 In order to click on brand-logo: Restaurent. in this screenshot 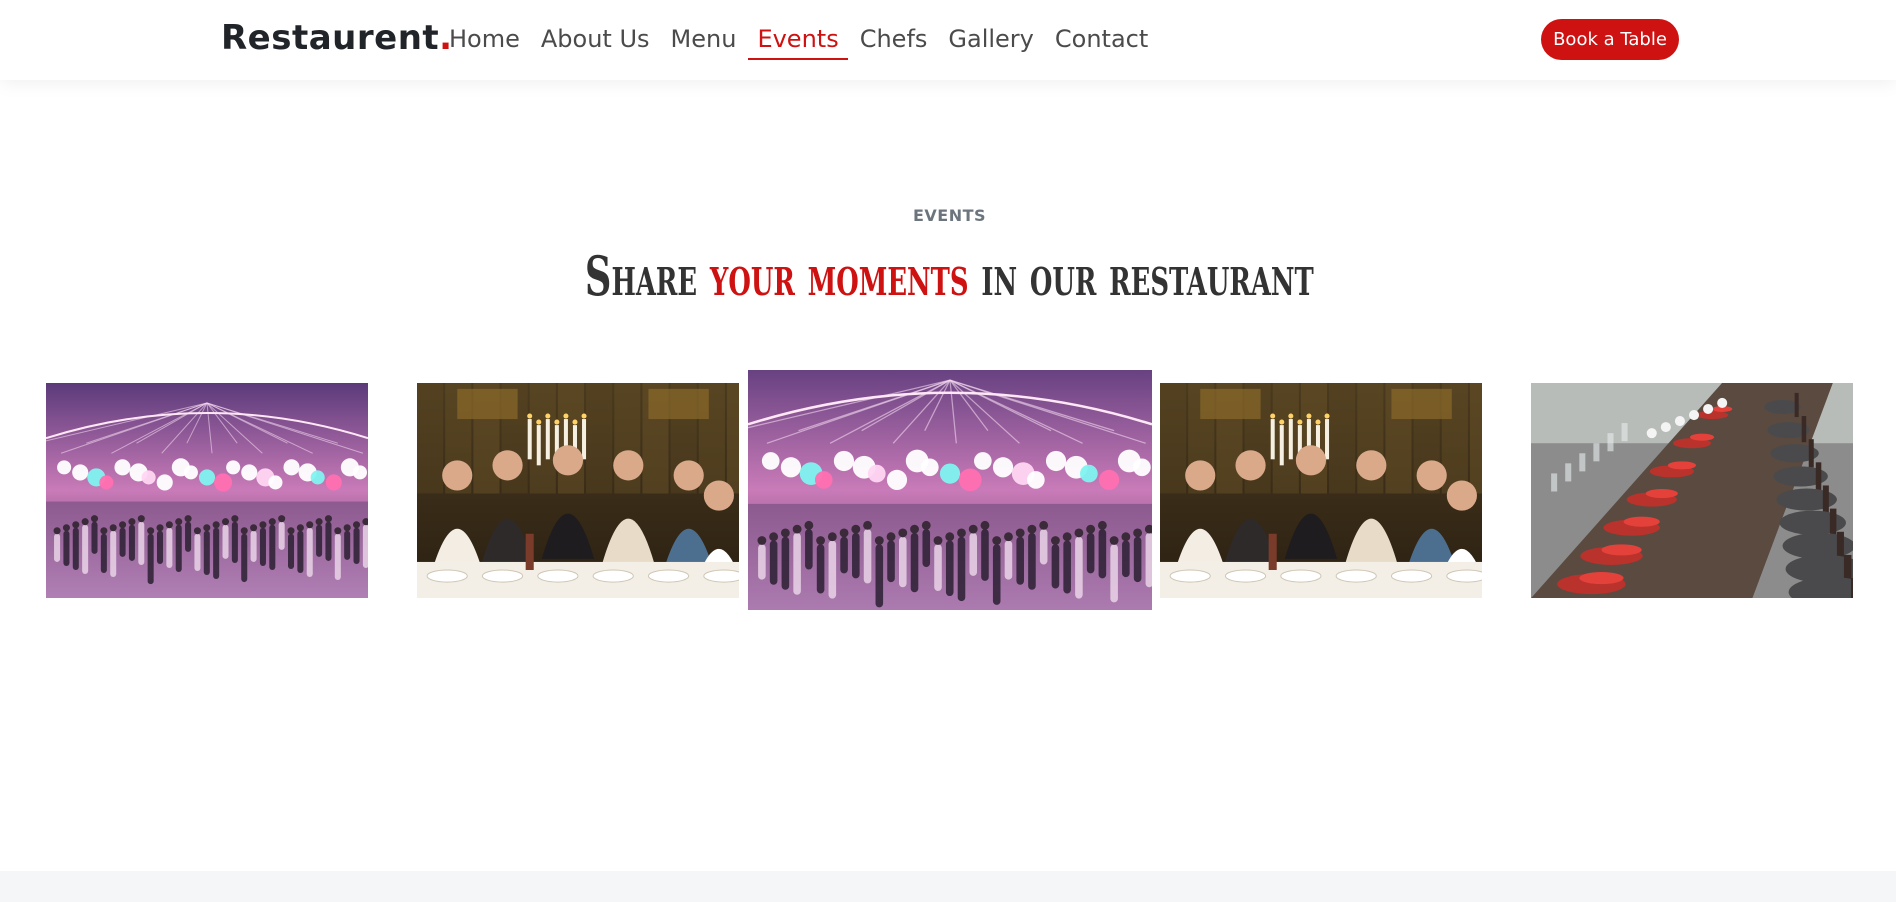, I will do `click(337, 38)`.